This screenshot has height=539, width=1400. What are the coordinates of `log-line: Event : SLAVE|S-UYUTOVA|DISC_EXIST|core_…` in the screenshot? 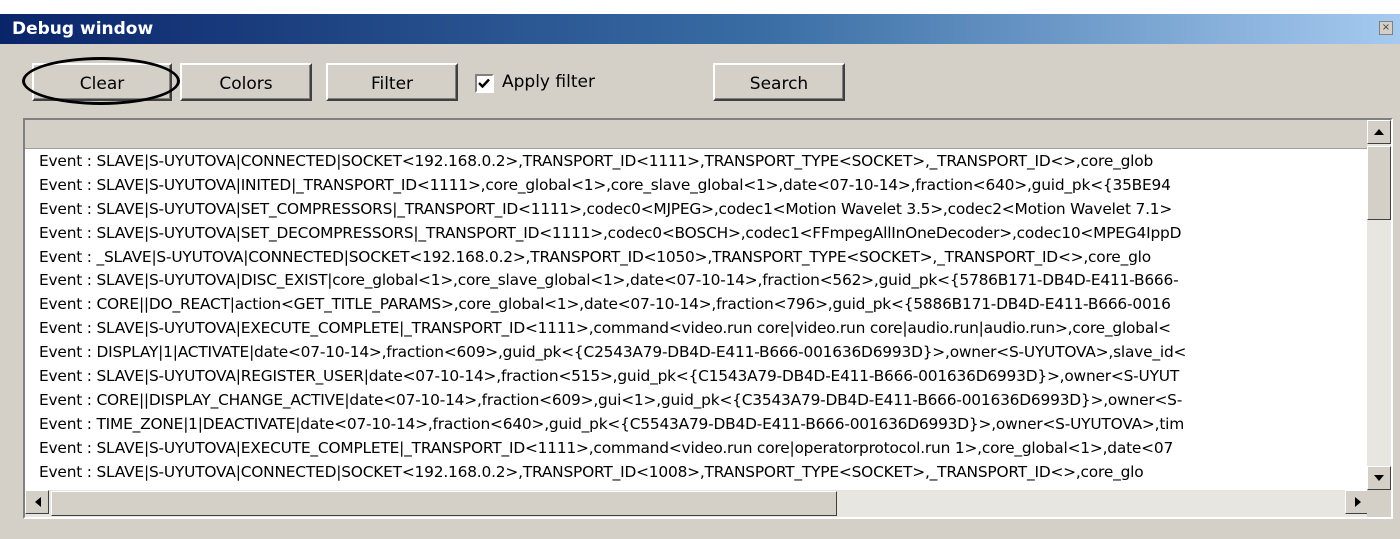 It's located at (704, 281).